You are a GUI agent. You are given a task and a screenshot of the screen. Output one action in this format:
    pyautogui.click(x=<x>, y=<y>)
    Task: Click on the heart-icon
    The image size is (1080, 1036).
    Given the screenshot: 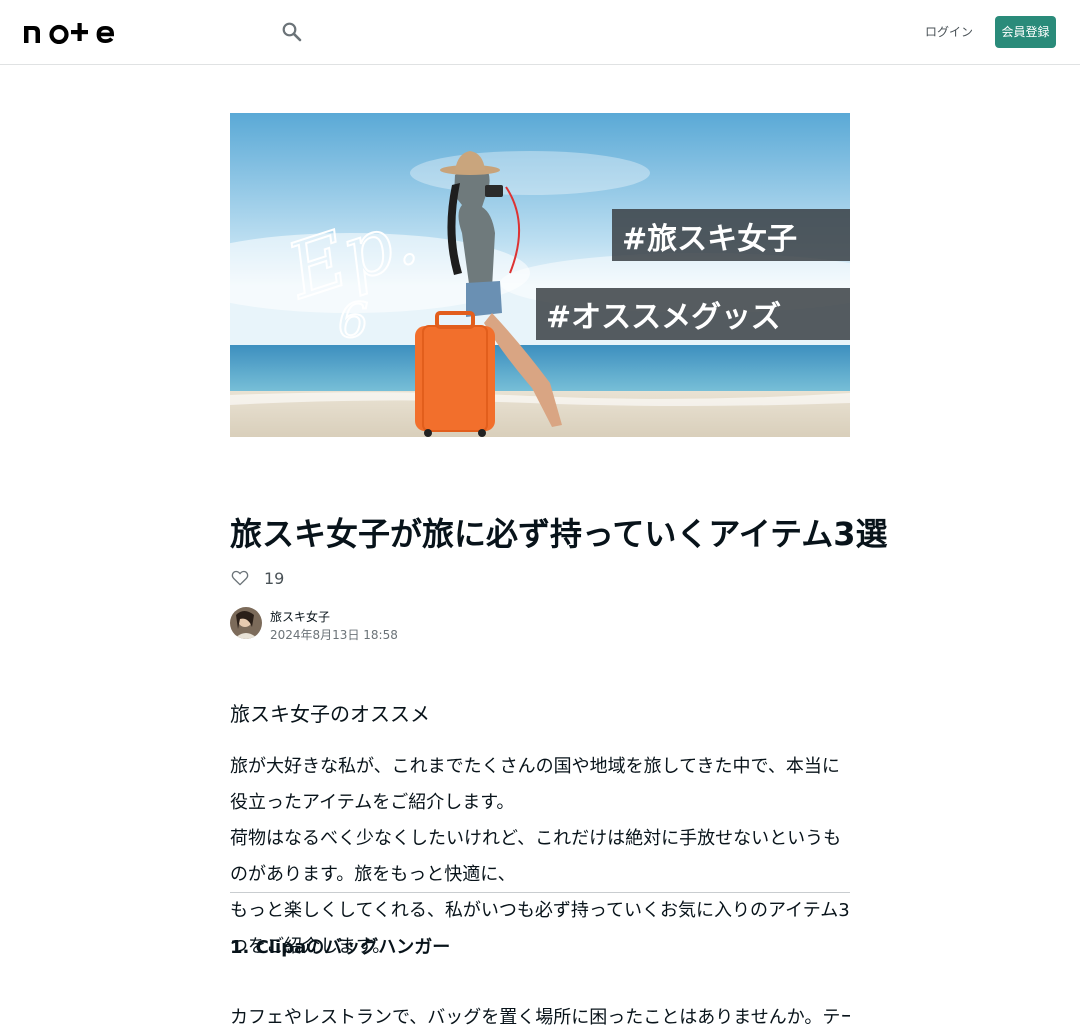 What is the action you would take?
    pyautogui.click(x=240, y=578)
    